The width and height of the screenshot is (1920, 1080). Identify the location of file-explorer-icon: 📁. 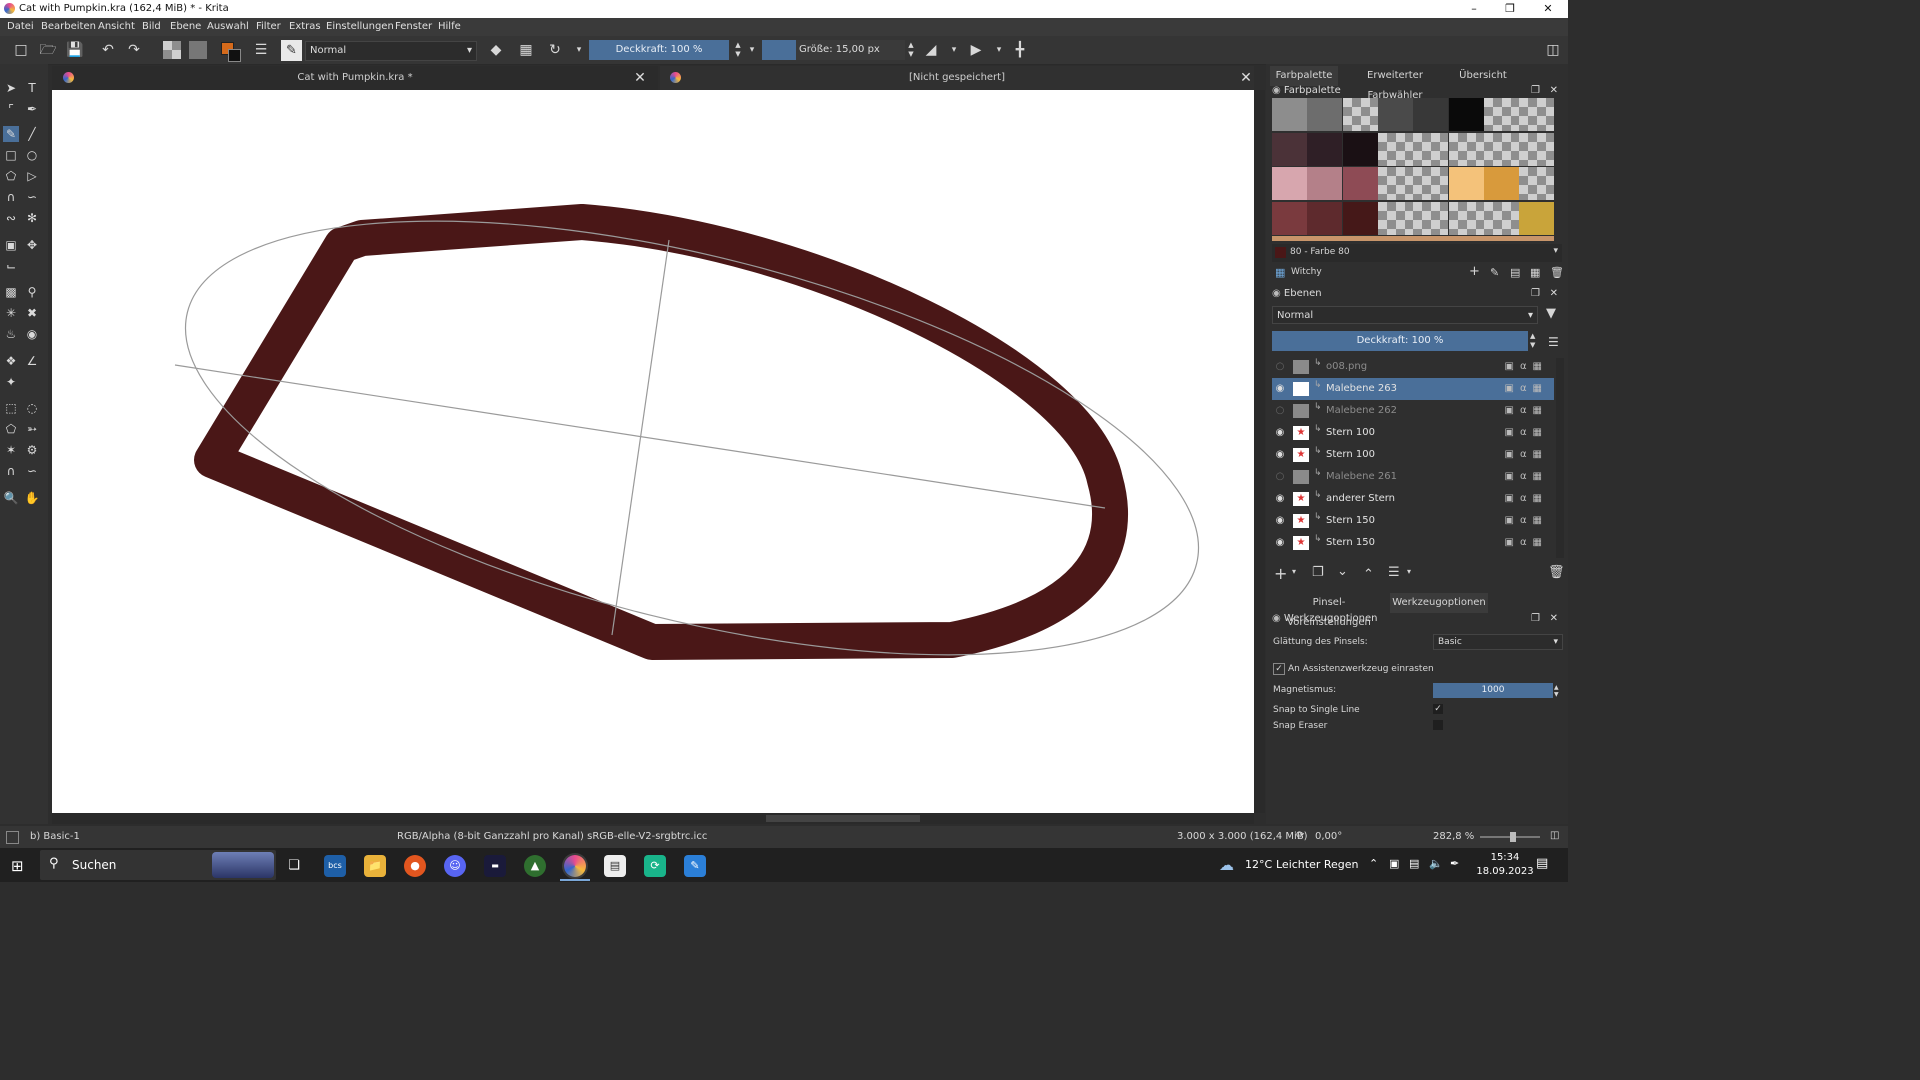
(375, 866).